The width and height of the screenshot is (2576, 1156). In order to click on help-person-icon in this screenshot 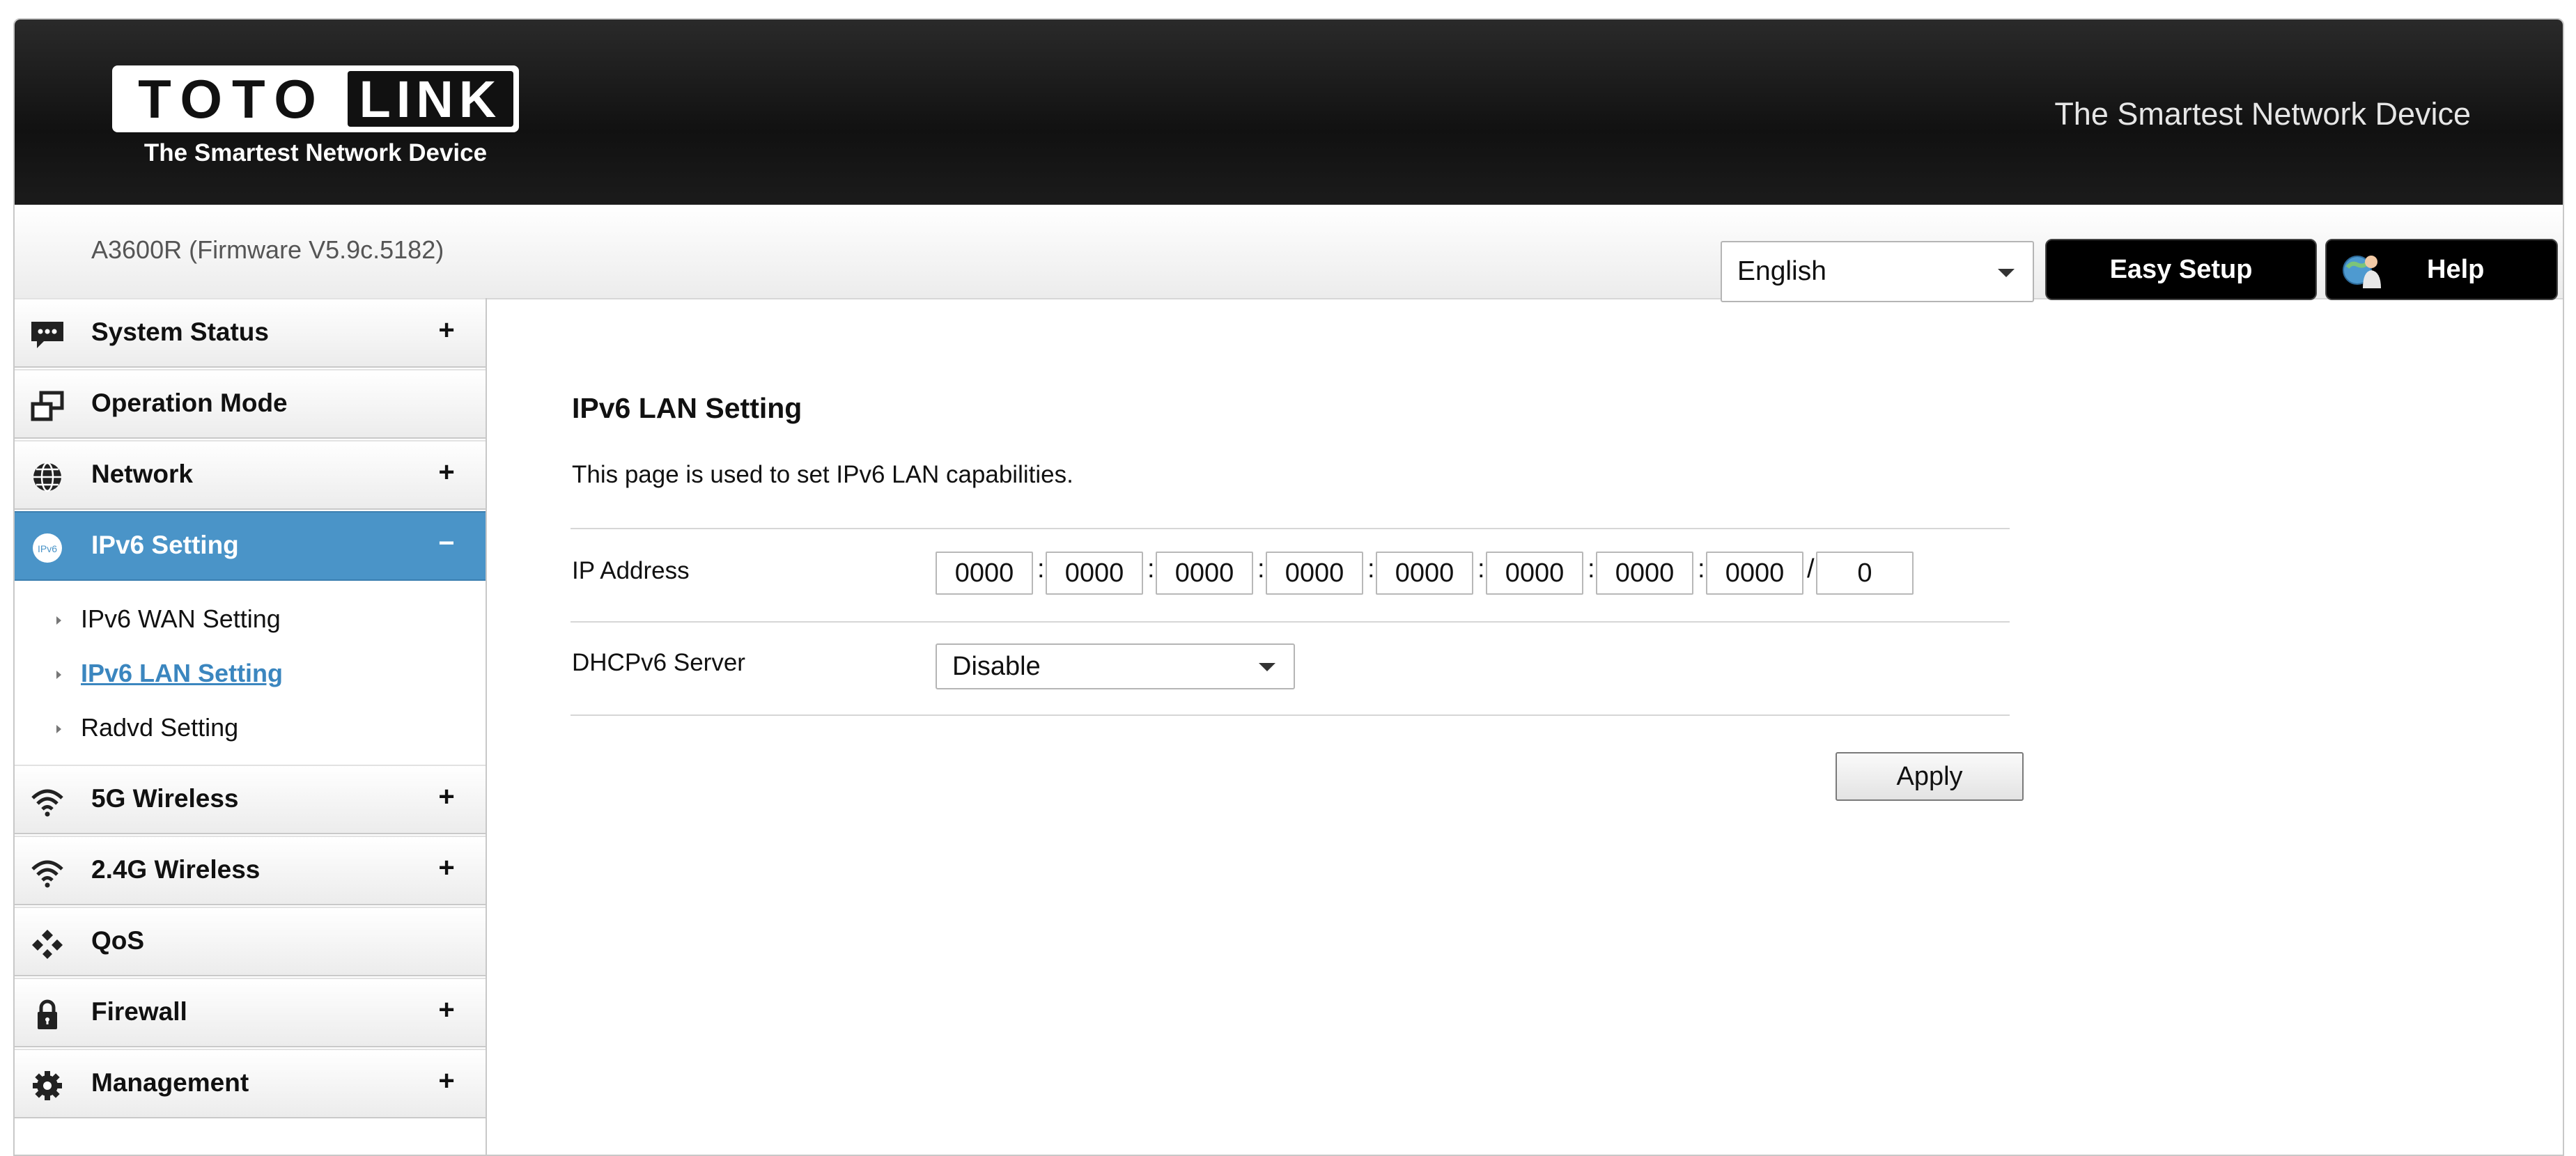, I will do `click(2362, 272)`.